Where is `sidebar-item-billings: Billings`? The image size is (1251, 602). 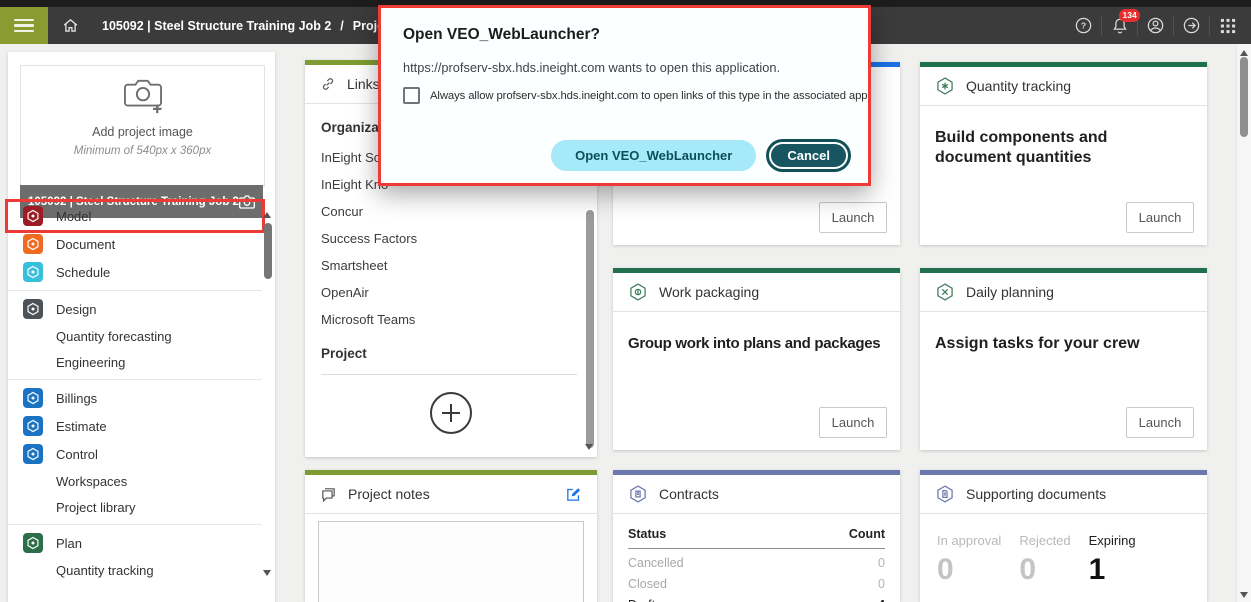
sidebar-item-billings: Billings is located at coordinates (135, 398).